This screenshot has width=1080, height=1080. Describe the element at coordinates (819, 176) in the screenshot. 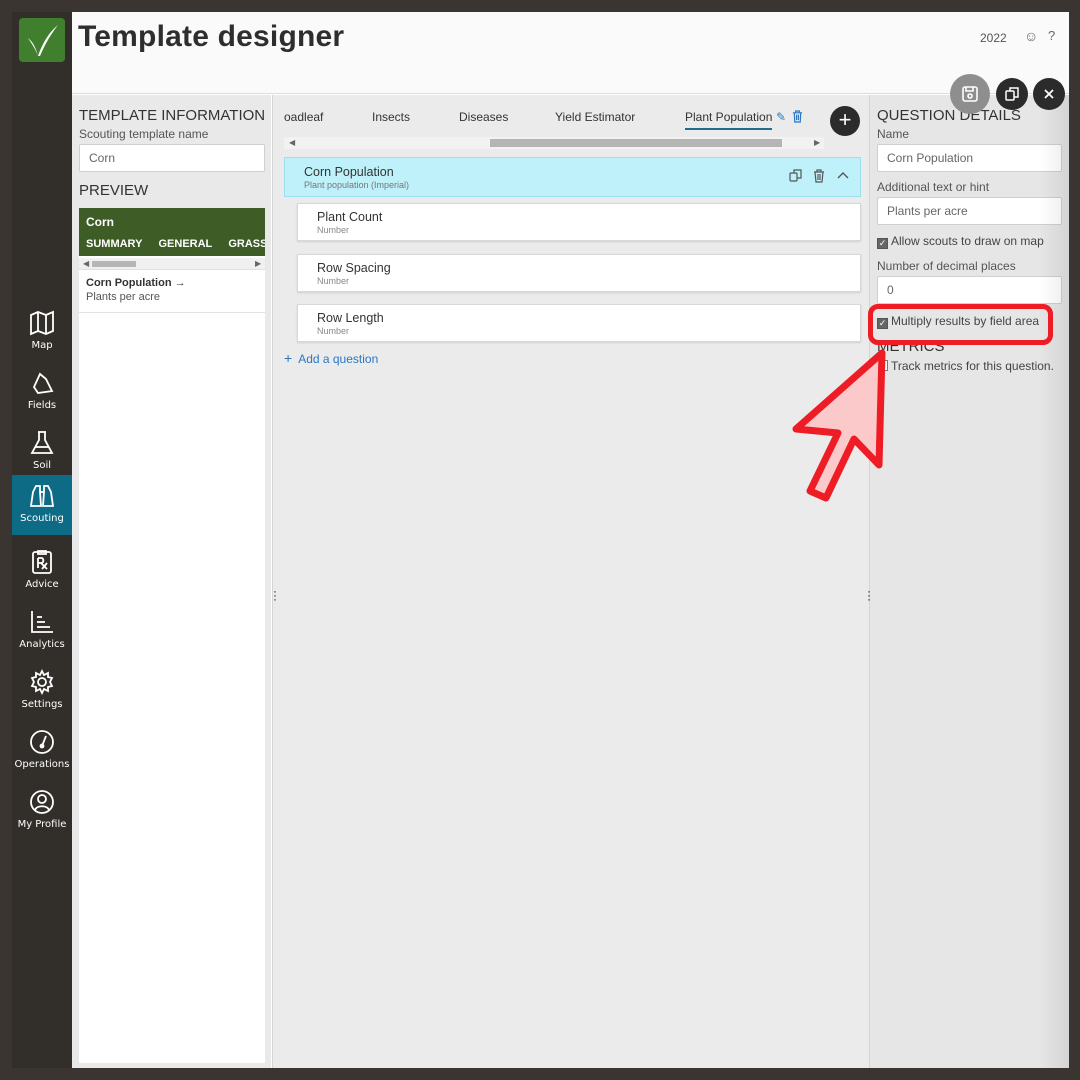

I see `trash-icon` at that location.